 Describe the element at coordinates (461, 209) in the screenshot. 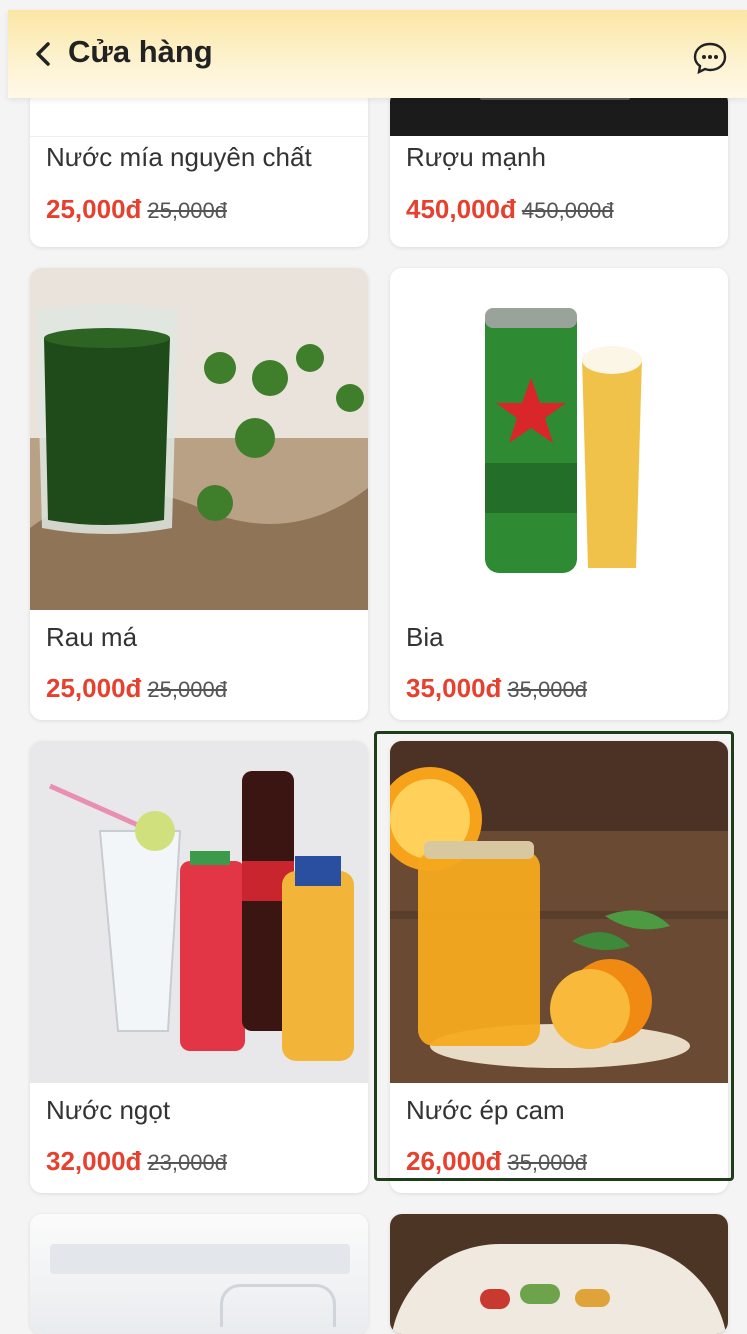

I see `product-price: 450,000đ` at that location.